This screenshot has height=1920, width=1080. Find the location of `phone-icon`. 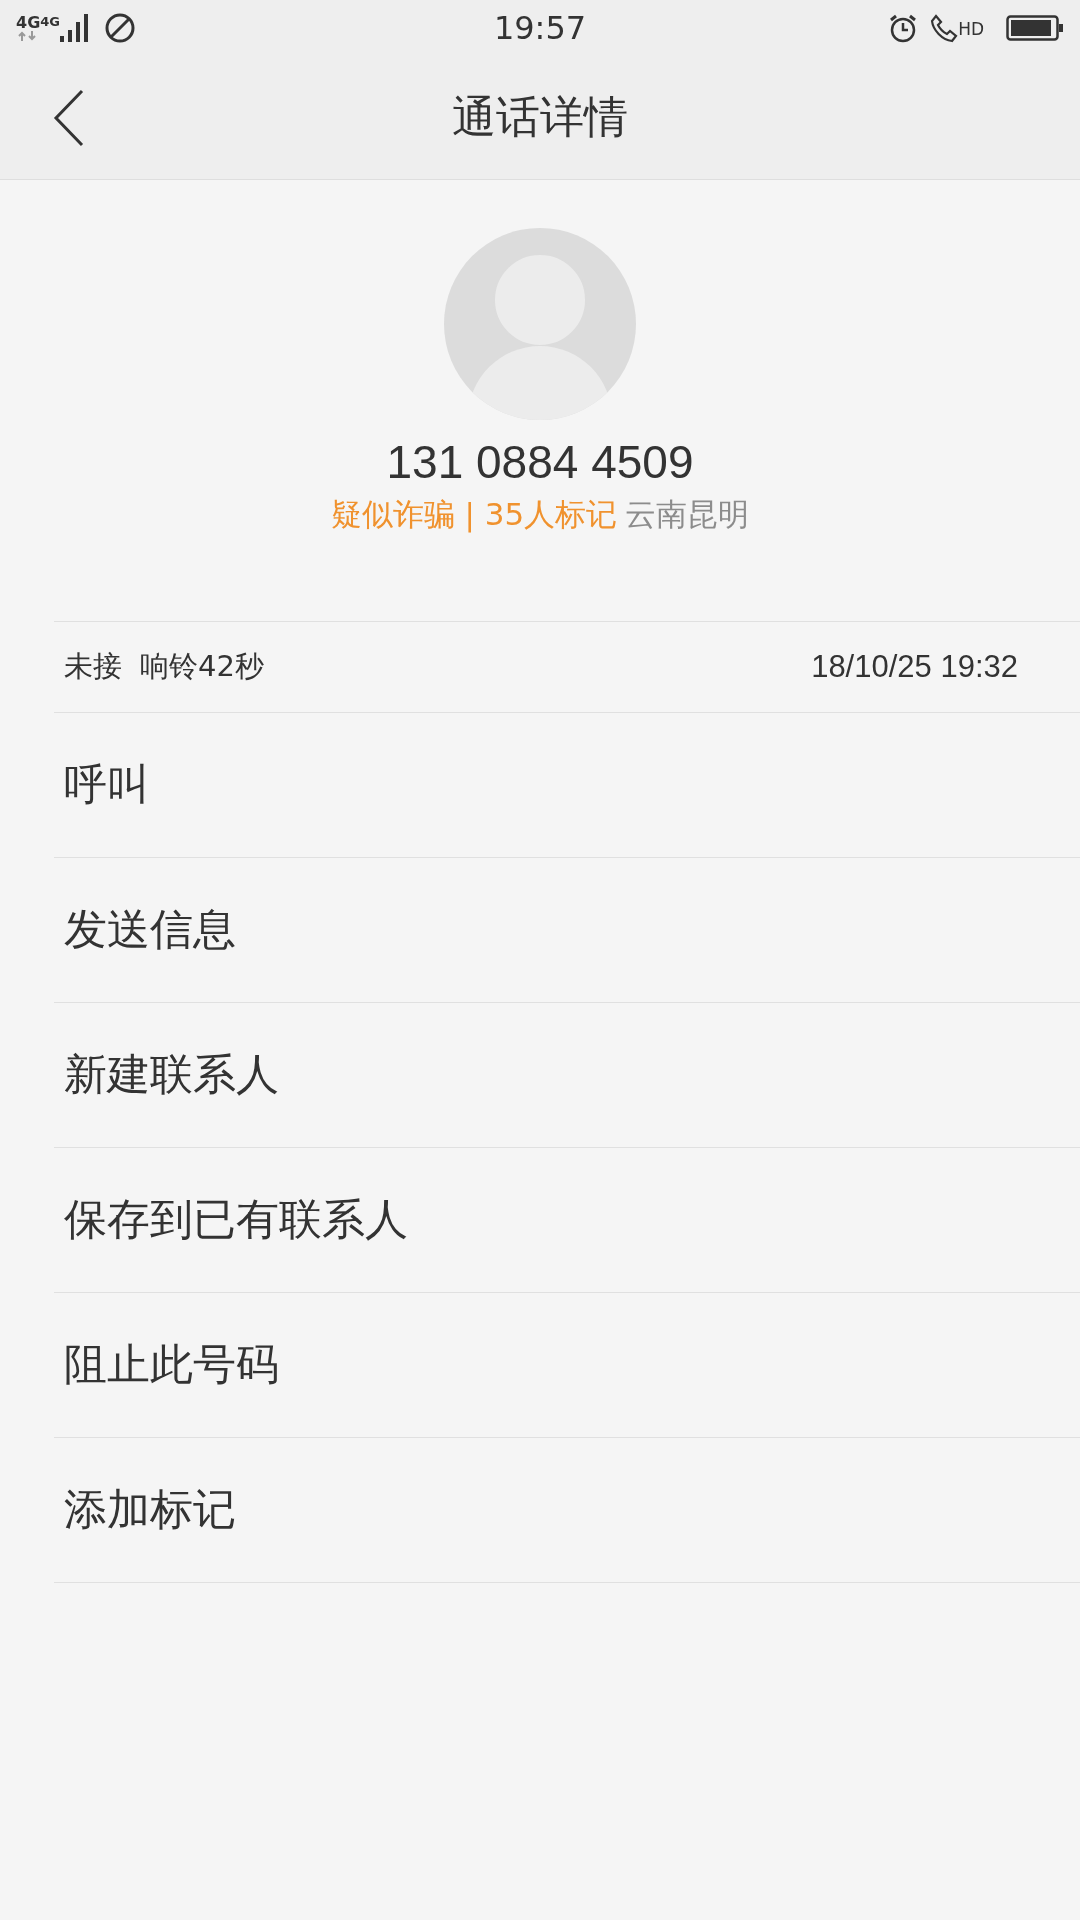

phone-icon is located at coordinates (944, 28).